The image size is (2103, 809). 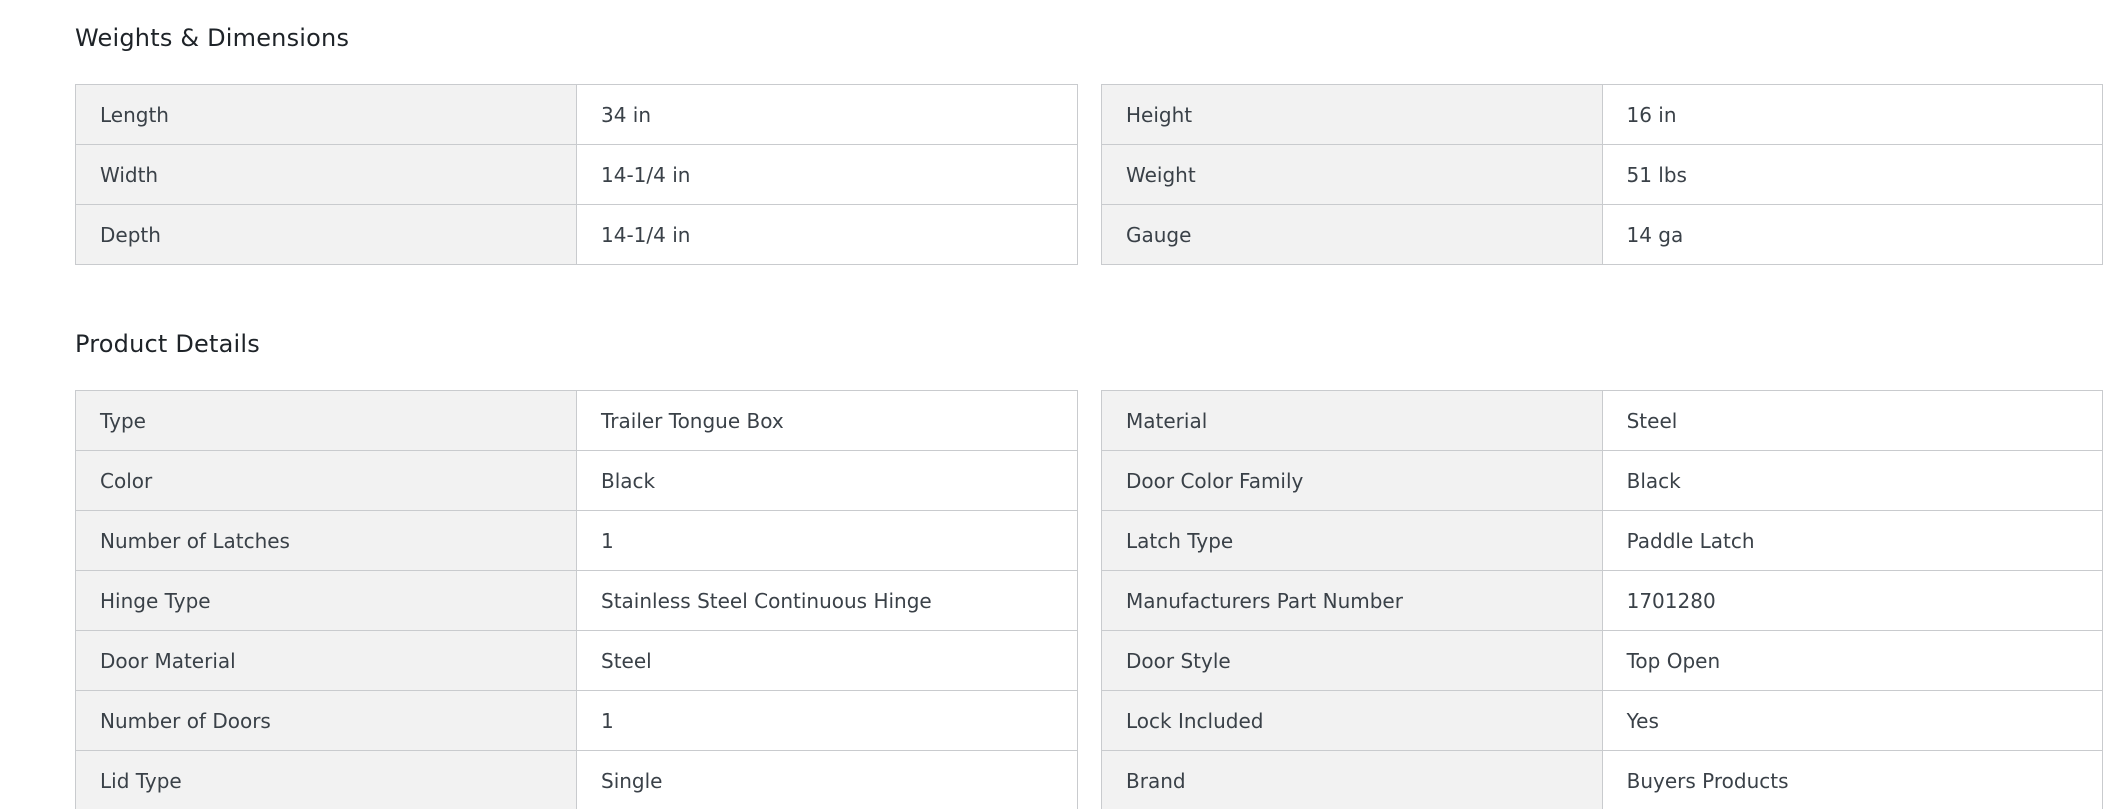 What do you see at coordinates (1352, 174) in the screenshot?
I see `spec-label: Weight` at bounding box center [1352, 174].